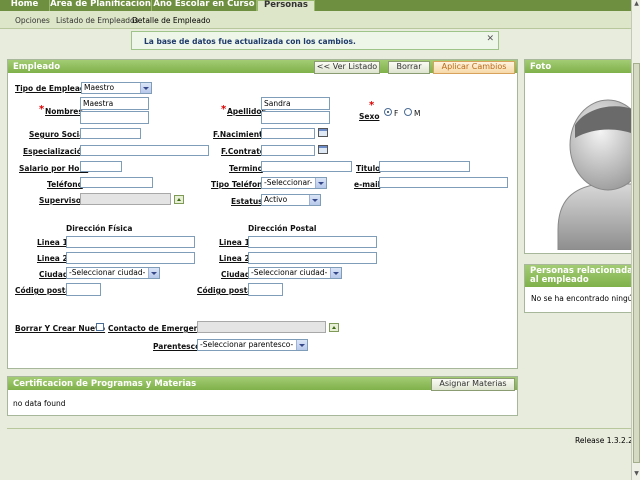  I want to click on scrollbar-thumb, so click(636, 263).